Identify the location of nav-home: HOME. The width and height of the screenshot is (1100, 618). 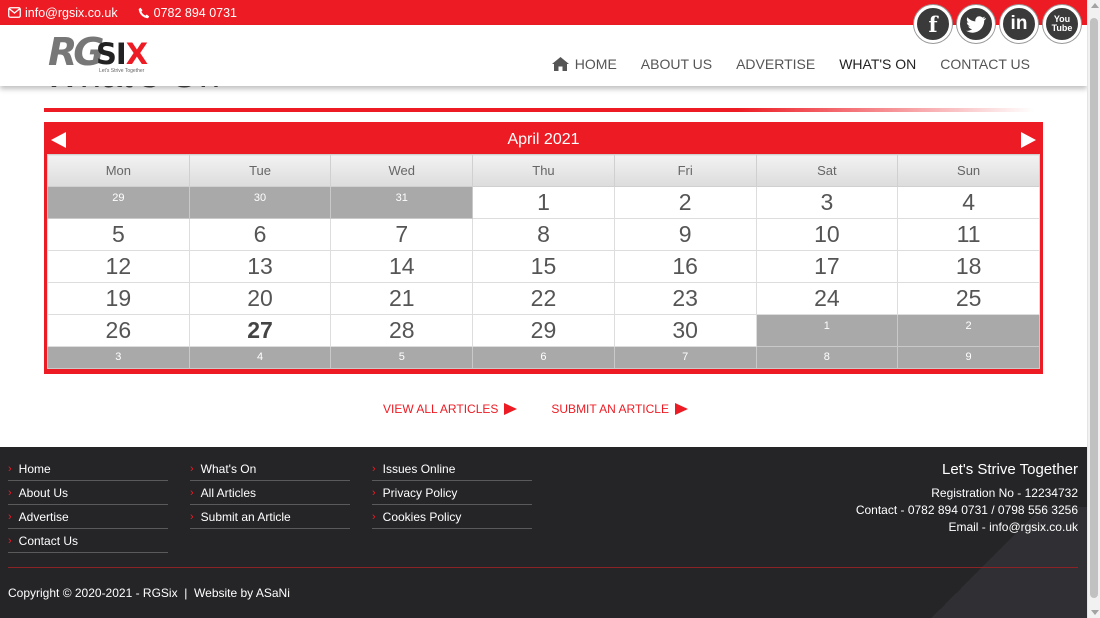
(584, 64).